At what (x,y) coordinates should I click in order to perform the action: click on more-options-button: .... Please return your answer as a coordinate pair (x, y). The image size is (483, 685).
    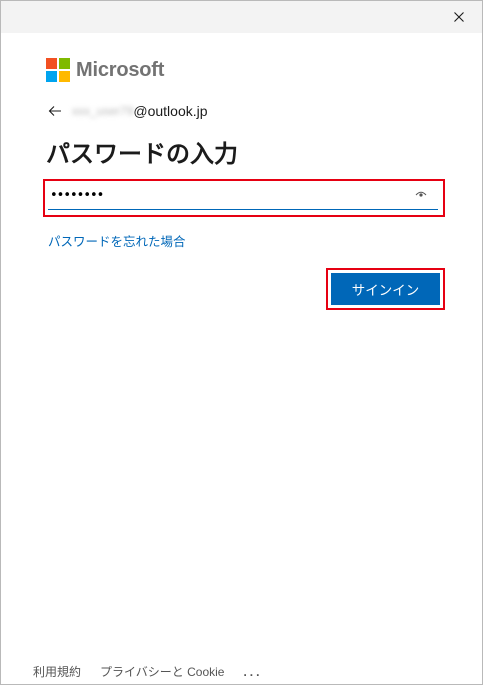
    Looking at the image, I should click on (252, 672).